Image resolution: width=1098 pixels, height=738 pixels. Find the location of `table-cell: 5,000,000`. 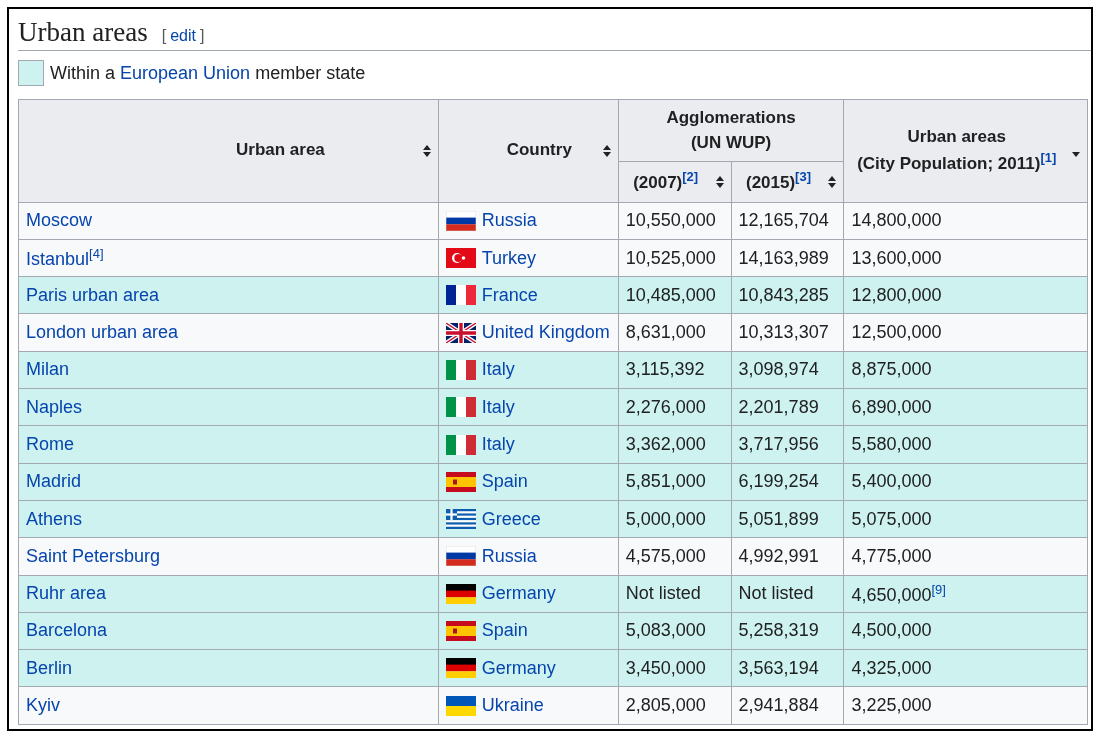

table-cell: 5,000,000 is located at coordinates (675, 519).